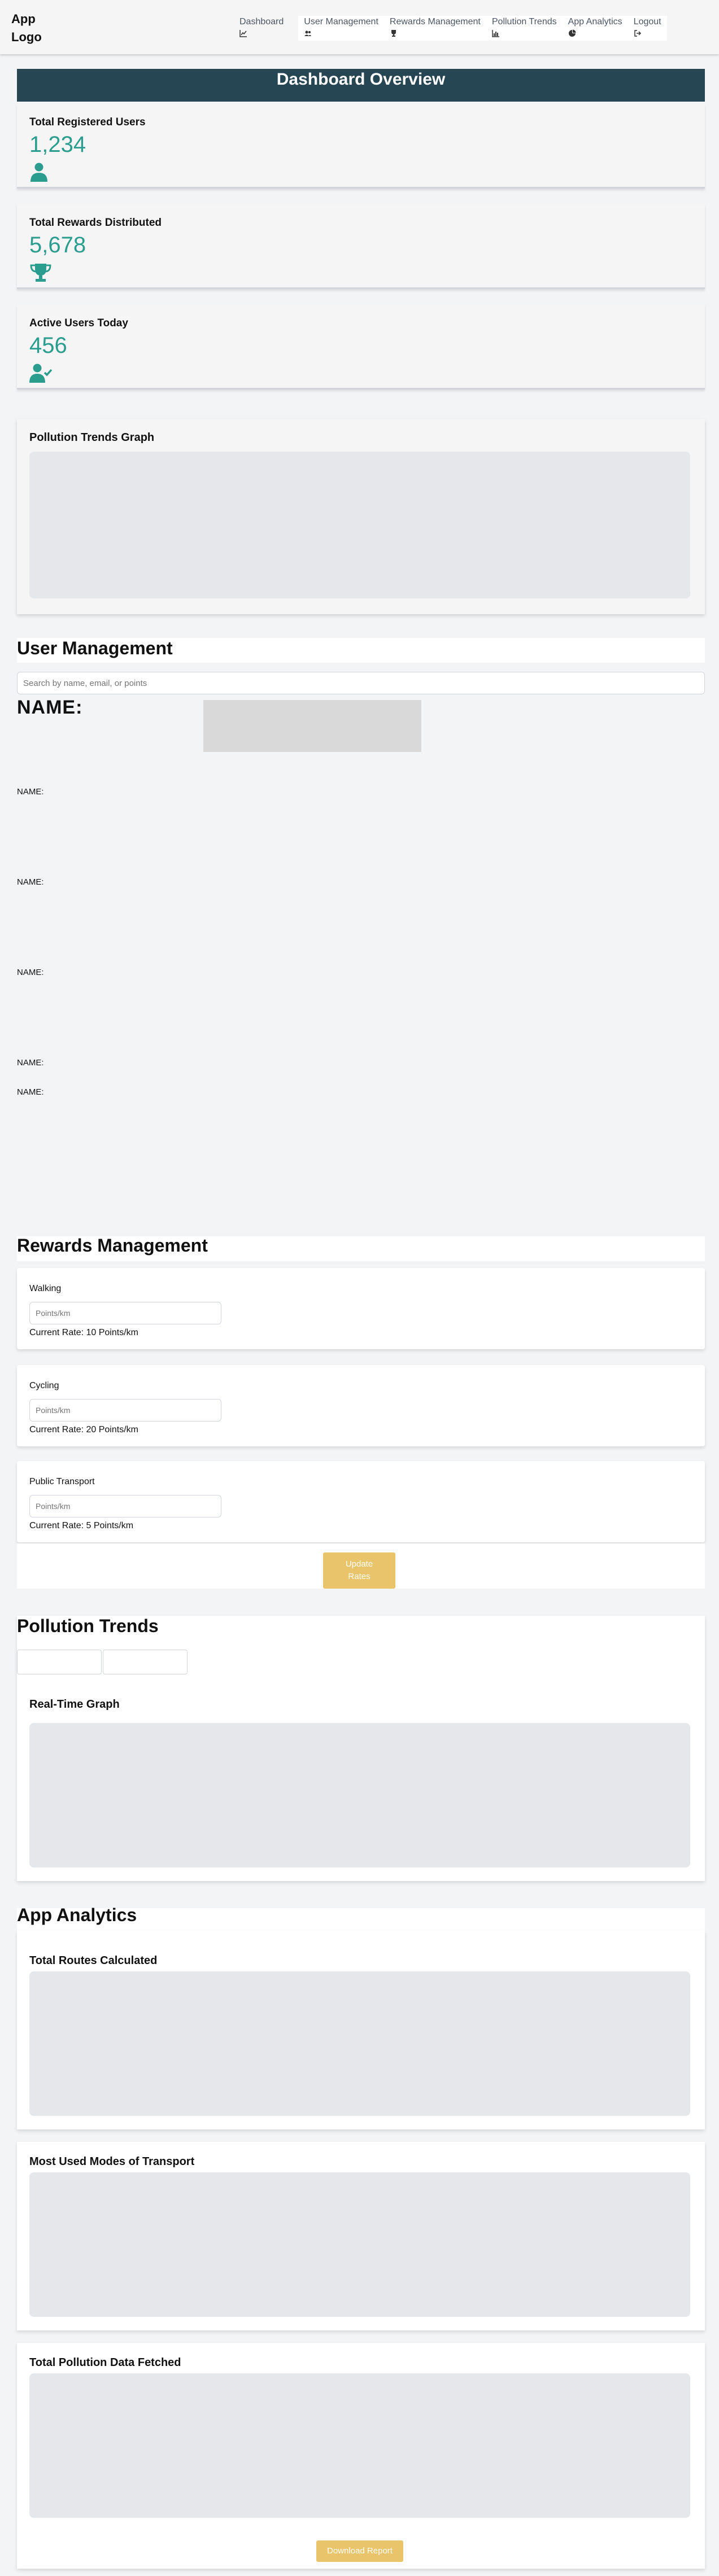  Describe the element at coordinates (361, 146) in the screenshot. I see `stat-card-registered-users: Total Registered Users 1,234` at that location.